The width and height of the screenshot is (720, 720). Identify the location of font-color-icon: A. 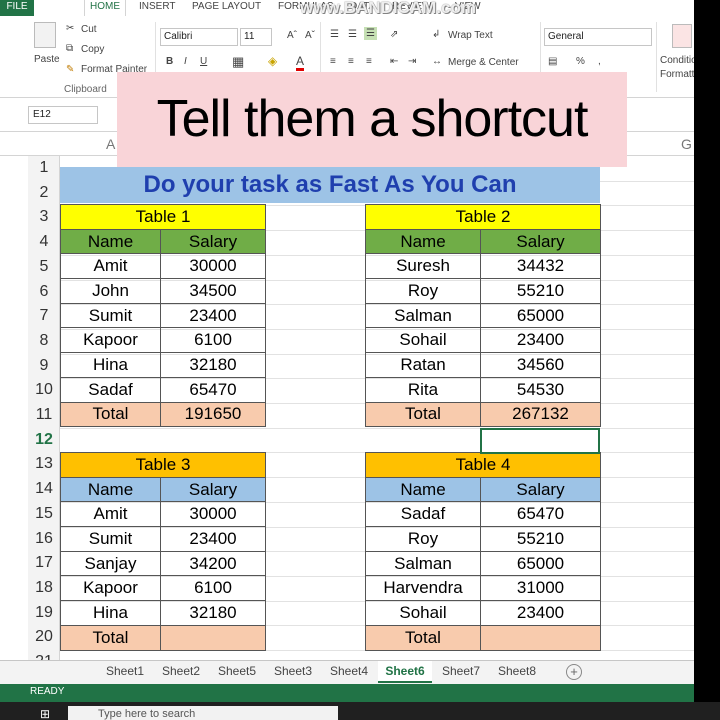
(300, 62).